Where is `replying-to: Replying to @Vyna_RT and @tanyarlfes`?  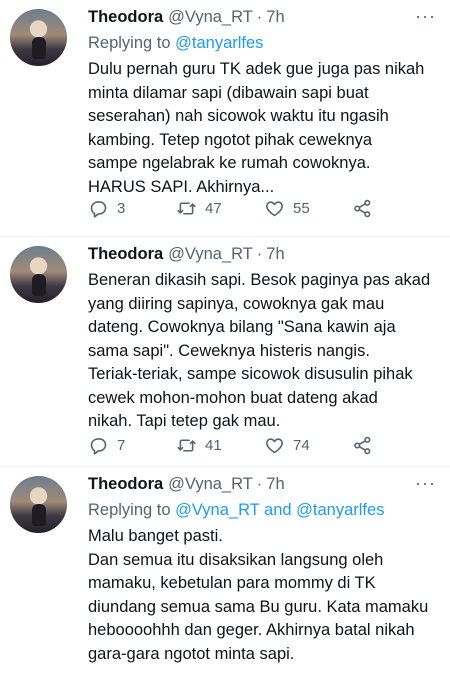
replying-to: Replying to @Vyna_RT and @tanyarlfes is located at coordinates (263, 510).